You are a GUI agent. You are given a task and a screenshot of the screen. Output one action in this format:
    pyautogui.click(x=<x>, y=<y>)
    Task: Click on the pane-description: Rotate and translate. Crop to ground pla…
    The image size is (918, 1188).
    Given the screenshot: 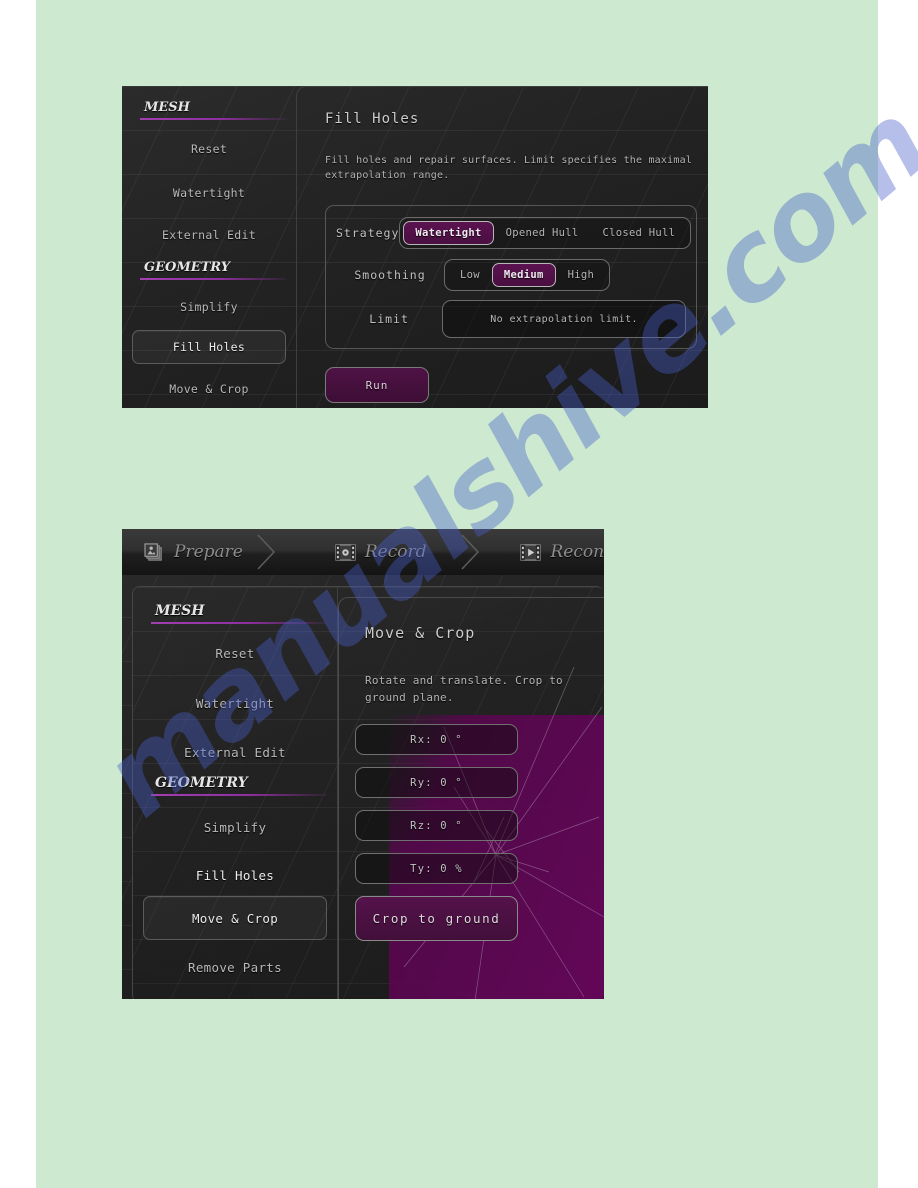 What is the action you would take?
    pyautogui.click(x=464, y=689)
    